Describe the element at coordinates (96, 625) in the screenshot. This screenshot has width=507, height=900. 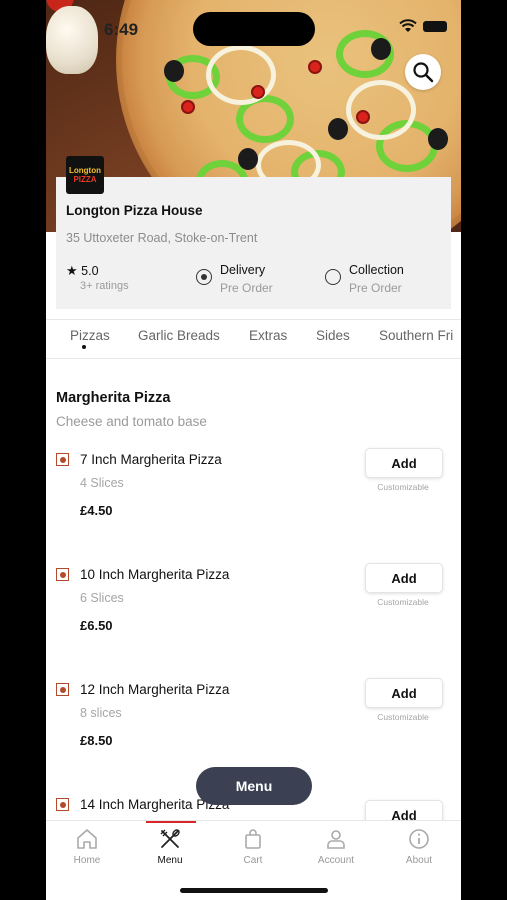
I see `item-price: £6.50` at that location.